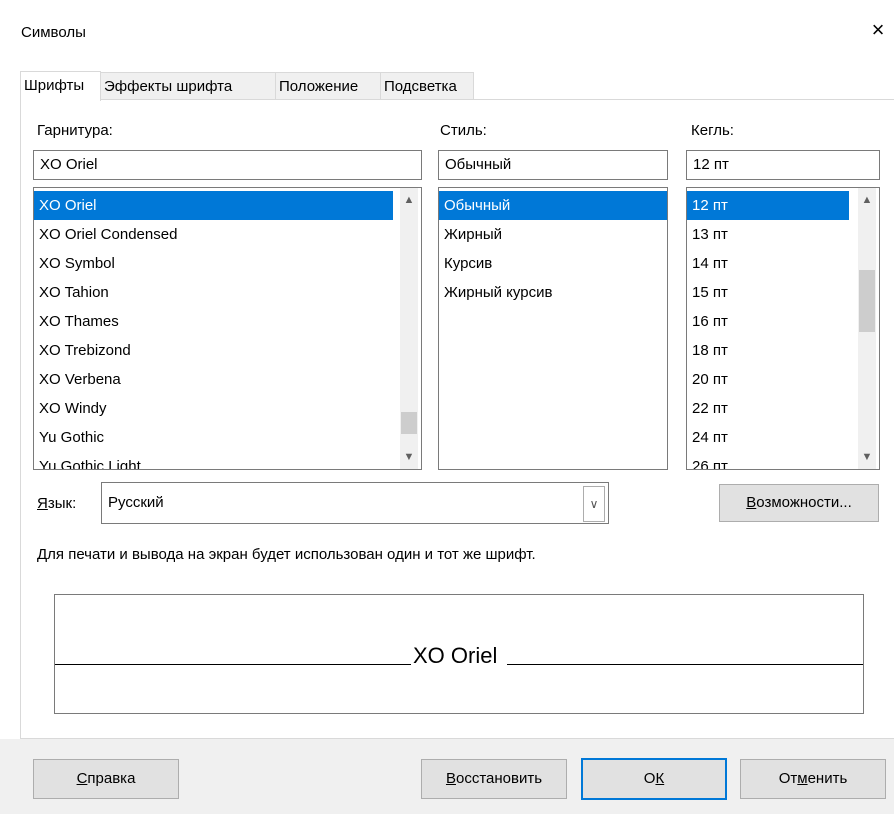 This screenshot has width=894, height=814. What do you see at coordinates (553, 263) in the screenshot?
I see `style-list-item: Курсив` at bounding box center [553, 263].